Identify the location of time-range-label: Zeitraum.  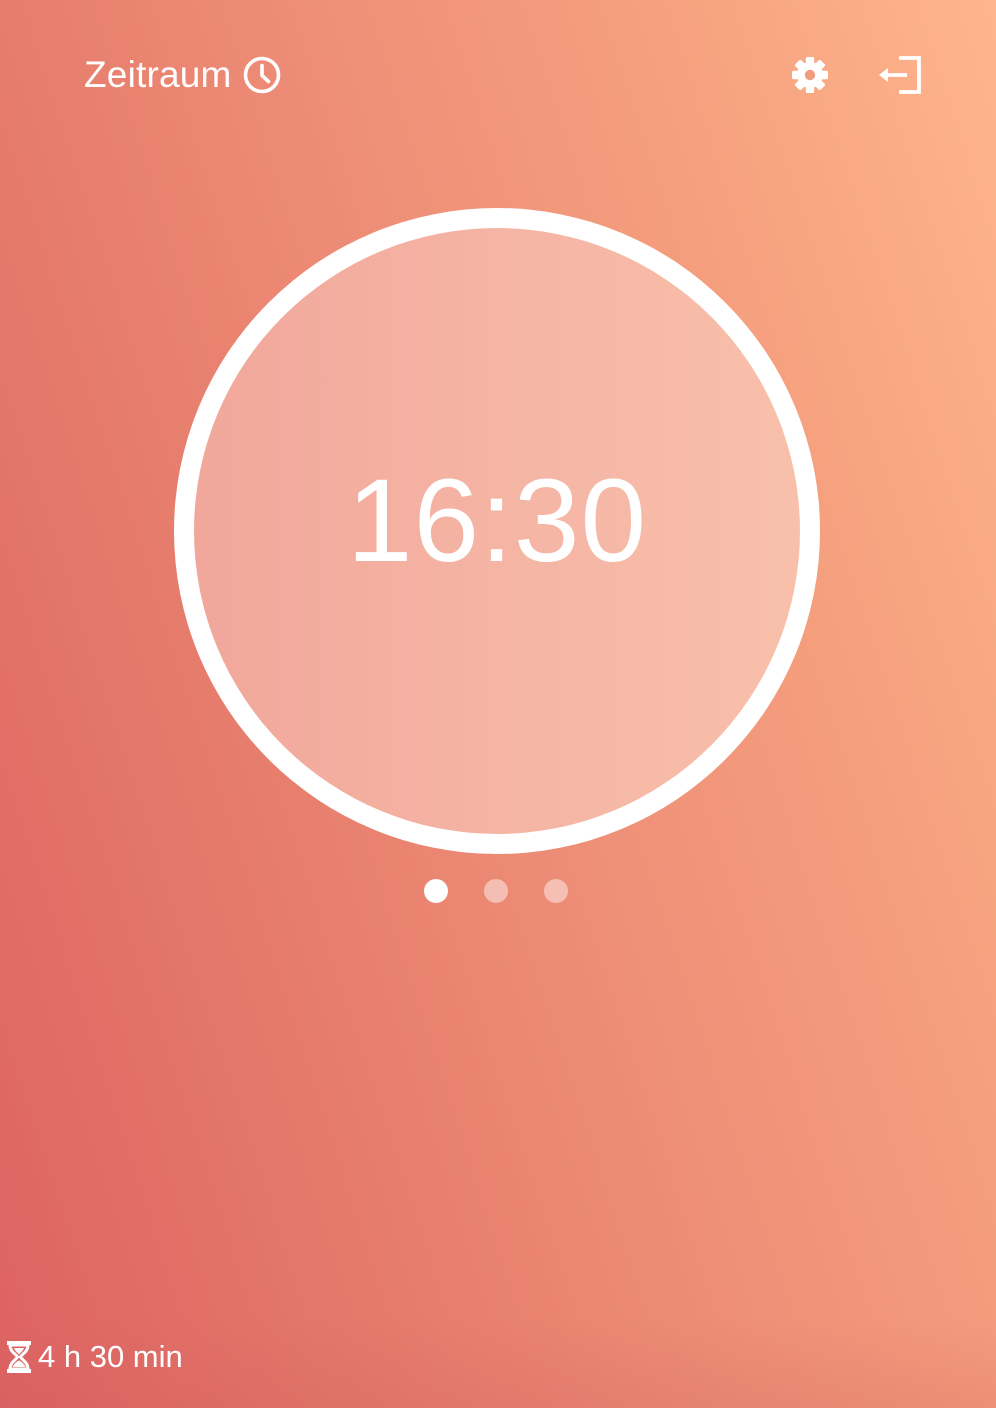
(158, 74).